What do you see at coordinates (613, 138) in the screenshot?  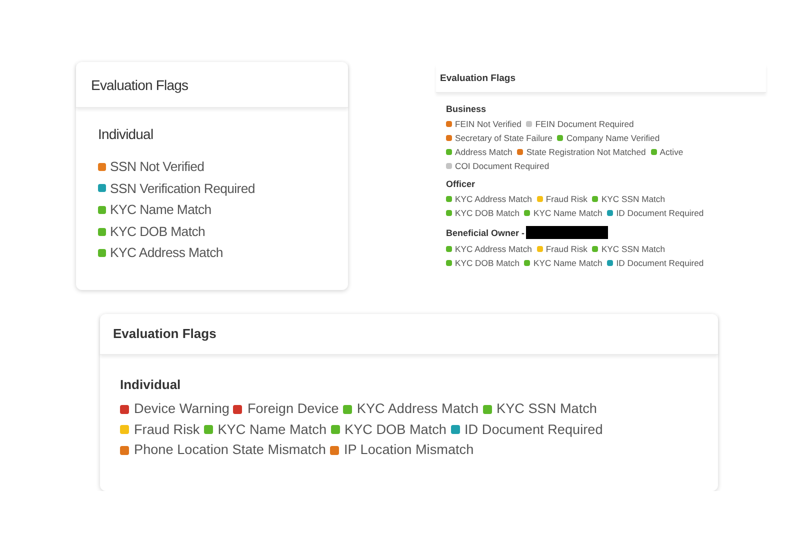 I see `flag-label: Company Name Verified` at bounding box center [613, 138].